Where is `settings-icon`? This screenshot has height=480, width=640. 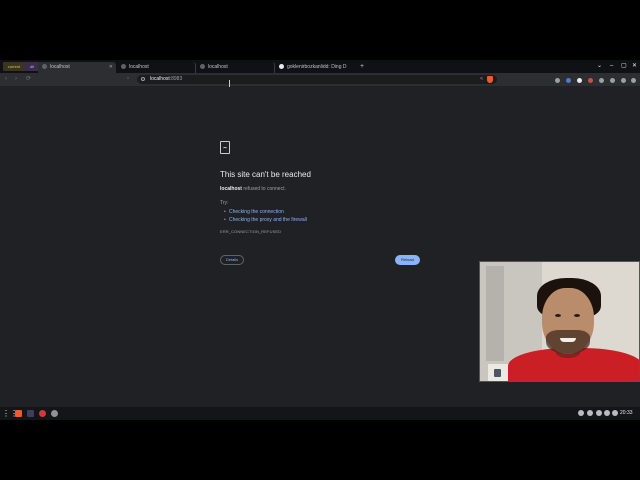
settings-icon is located at coordinates (54, 413).